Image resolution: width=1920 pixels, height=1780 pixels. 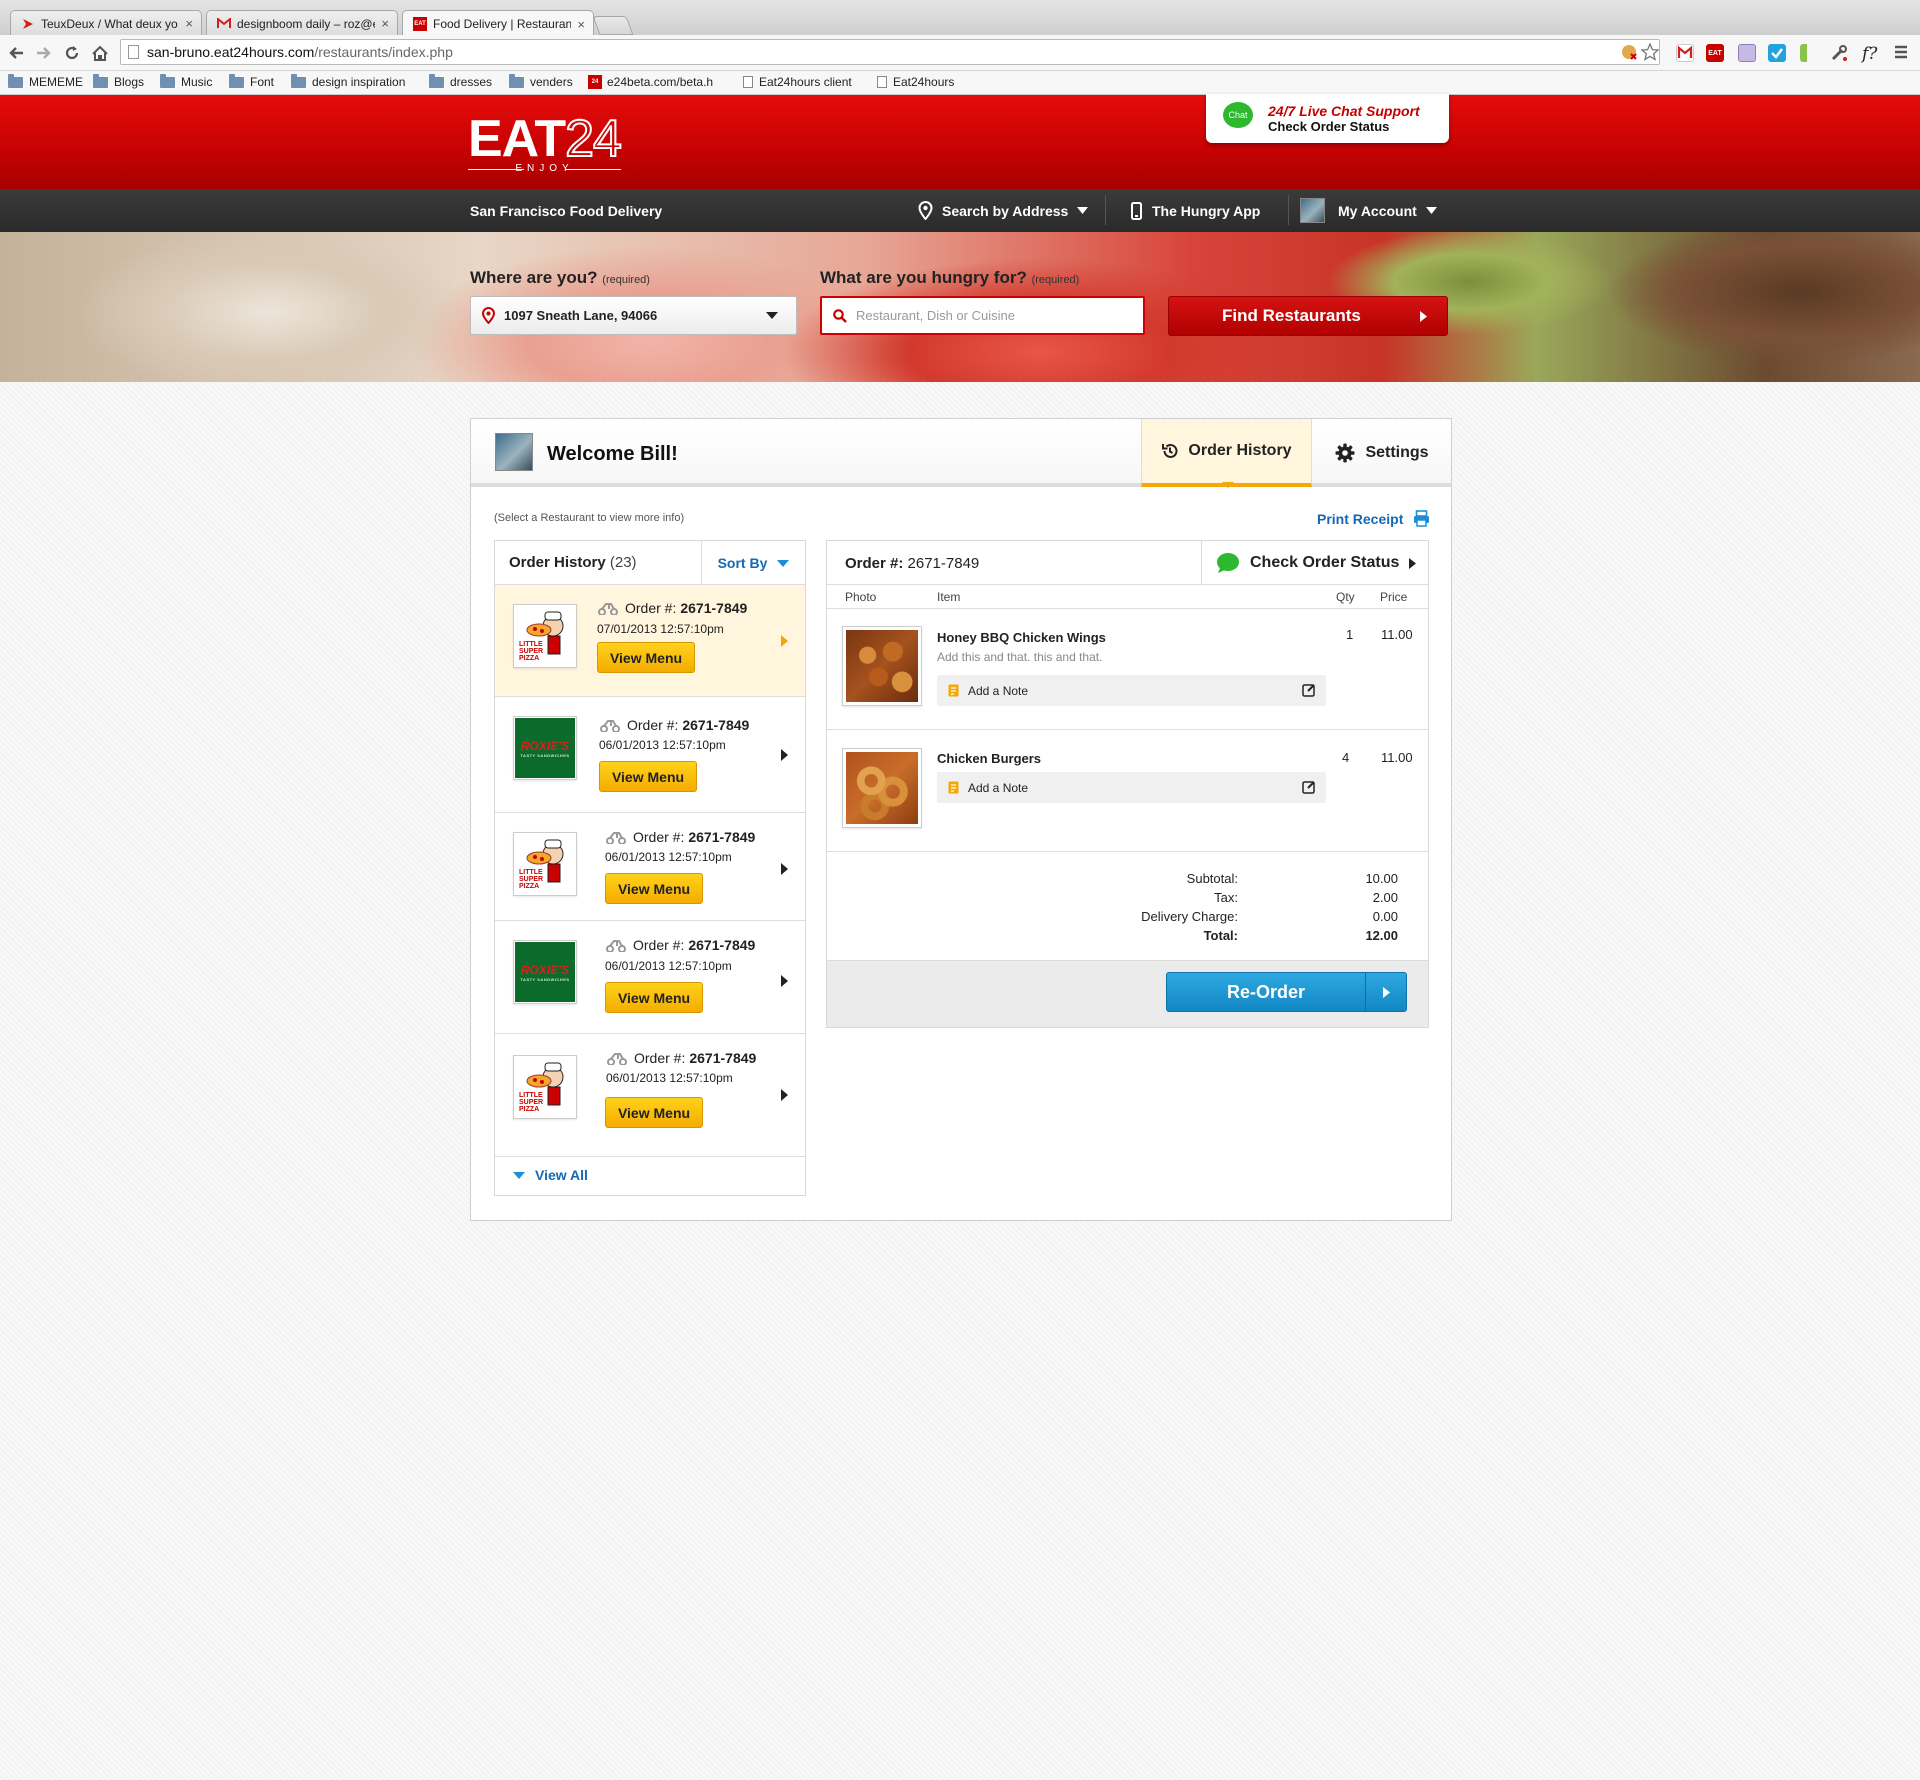 I want to click on bookmark-star-icon, so click(x=1650, y=52).